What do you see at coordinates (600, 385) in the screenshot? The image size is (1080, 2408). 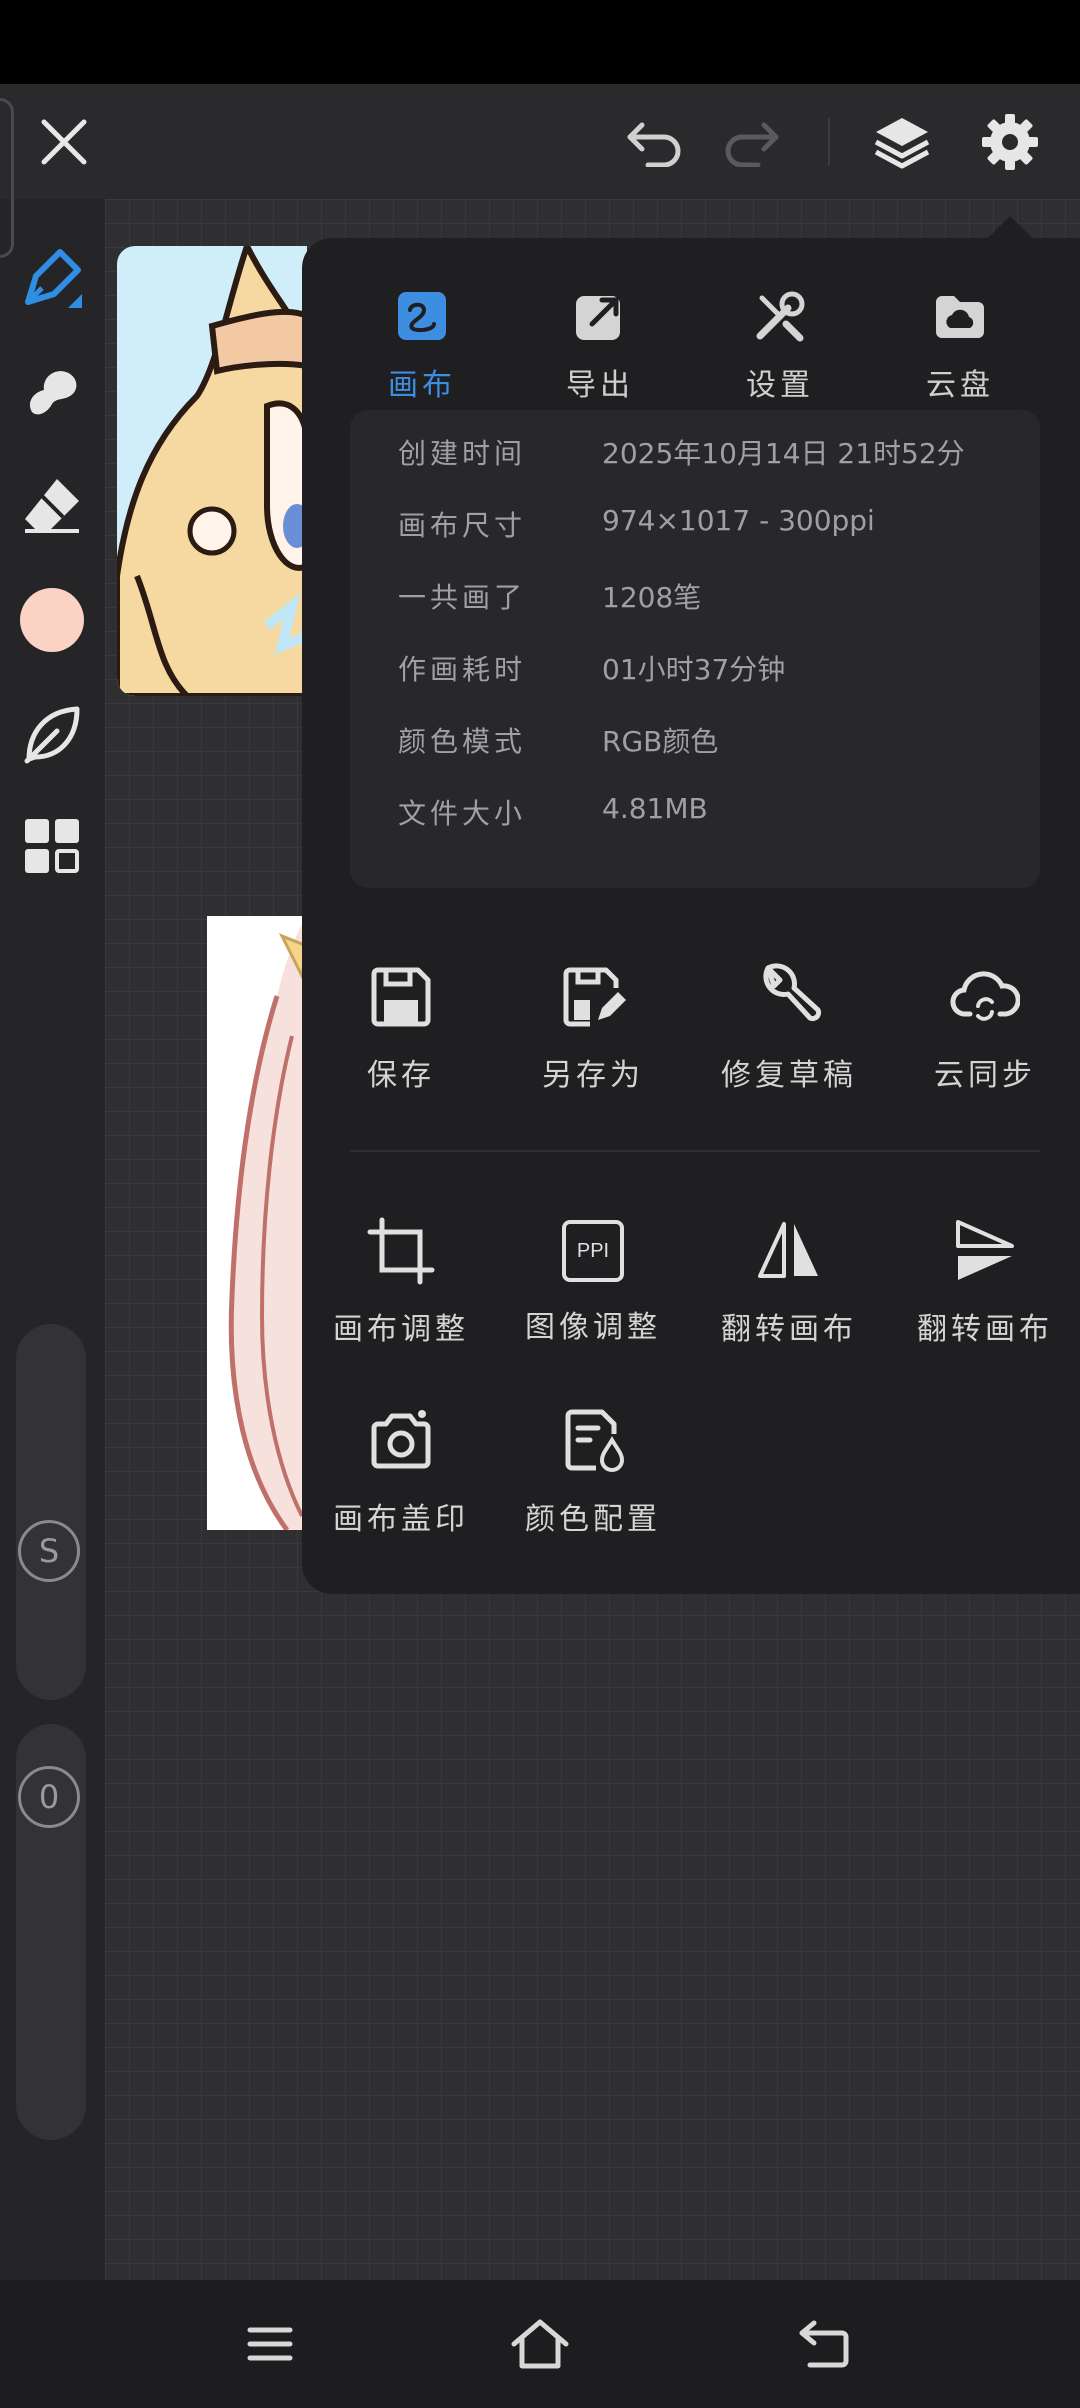 I see `tab-export-label: 导出` at bounding box center [600, 385].